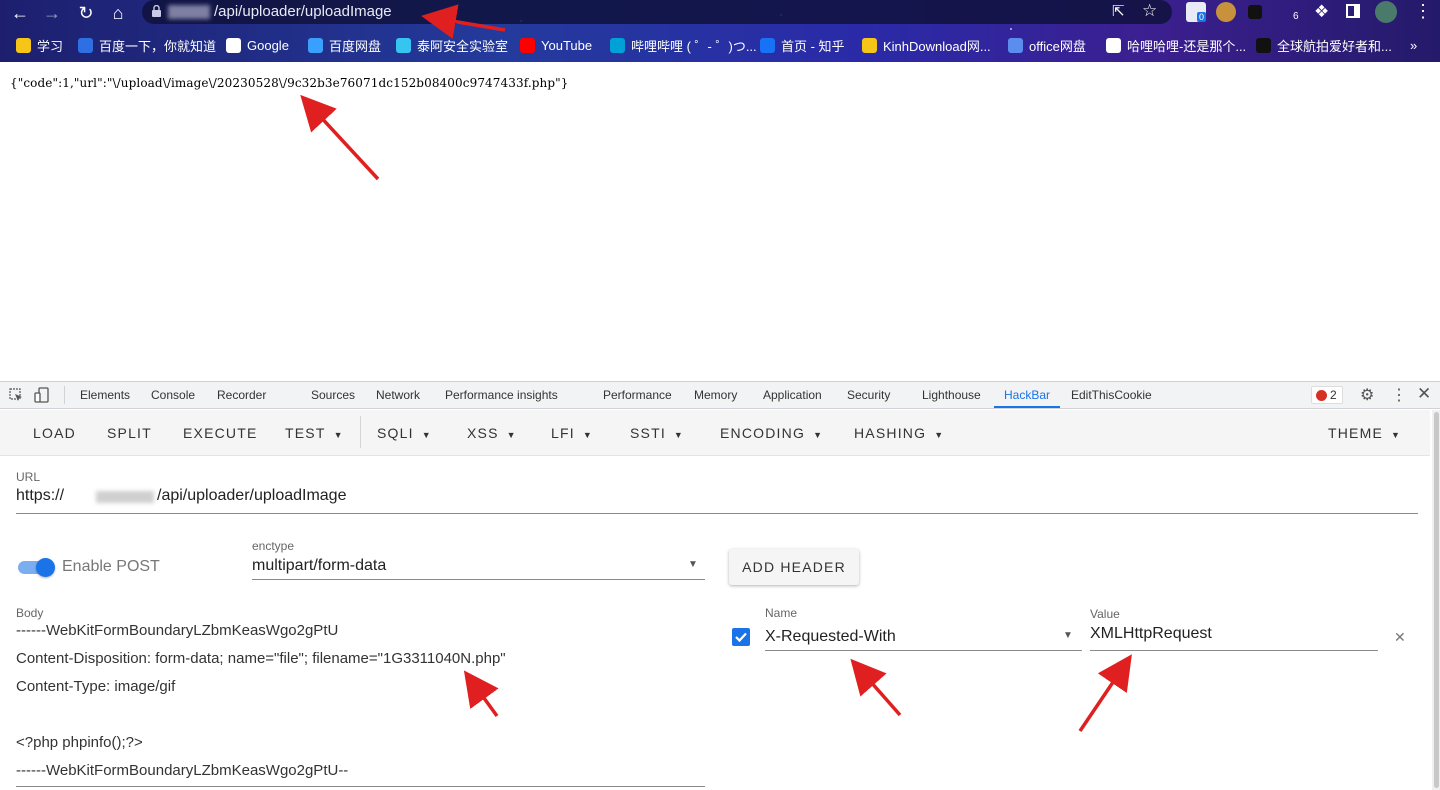  I want to click on hackbar-xss-button: XSS ▼, so click(492, 433).